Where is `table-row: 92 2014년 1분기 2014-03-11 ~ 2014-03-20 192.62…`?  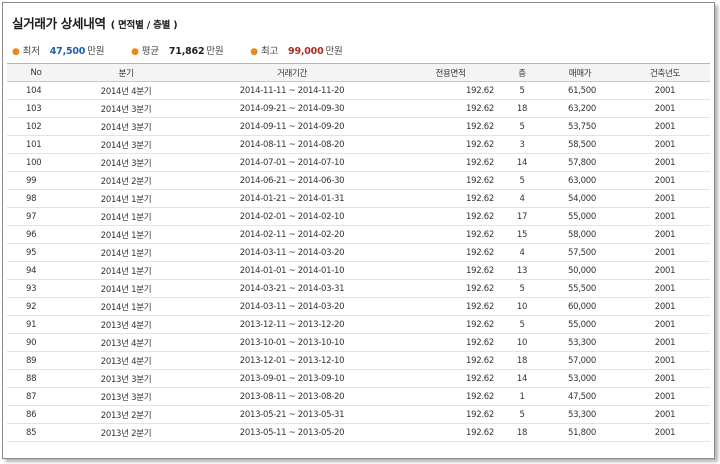 table-row: 92 2014년 1분기 2014-03-11 ~ 2014-03-20 192.62… is located at coordinates (358, 306).